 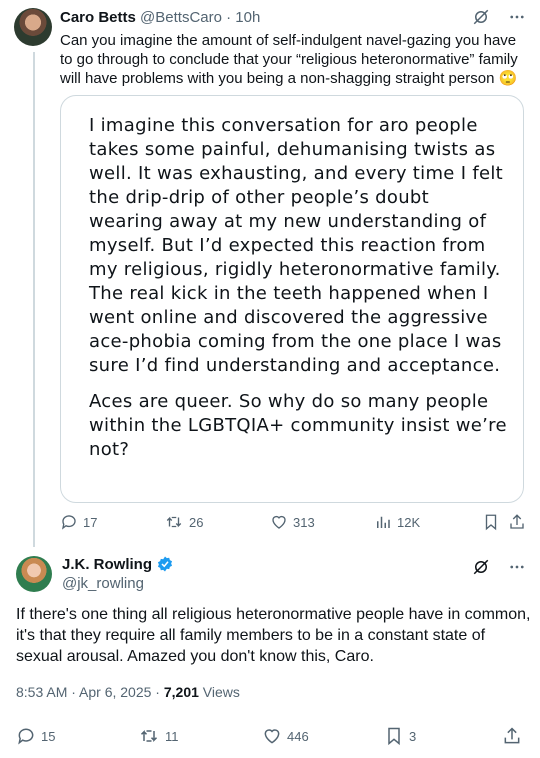 What do you see at coordinates (98, 17) in the screenshot?
I see `author-name: Caro Betts` at bounding box center [98, 17].